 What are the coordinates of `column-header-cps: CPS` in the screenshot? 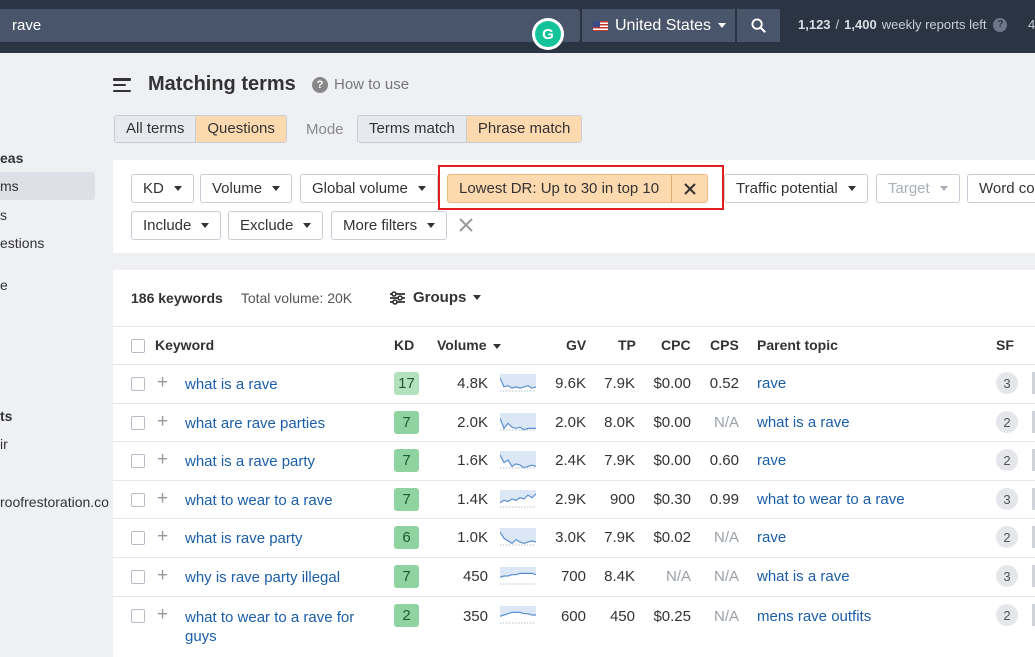 It's located at (724, 345).